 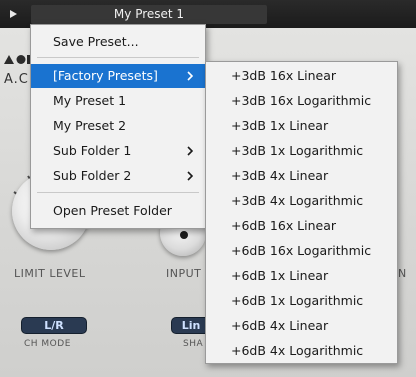 I want to click on menu-item-my-preset-2: My Preset 2, so click(x=118, y=126).